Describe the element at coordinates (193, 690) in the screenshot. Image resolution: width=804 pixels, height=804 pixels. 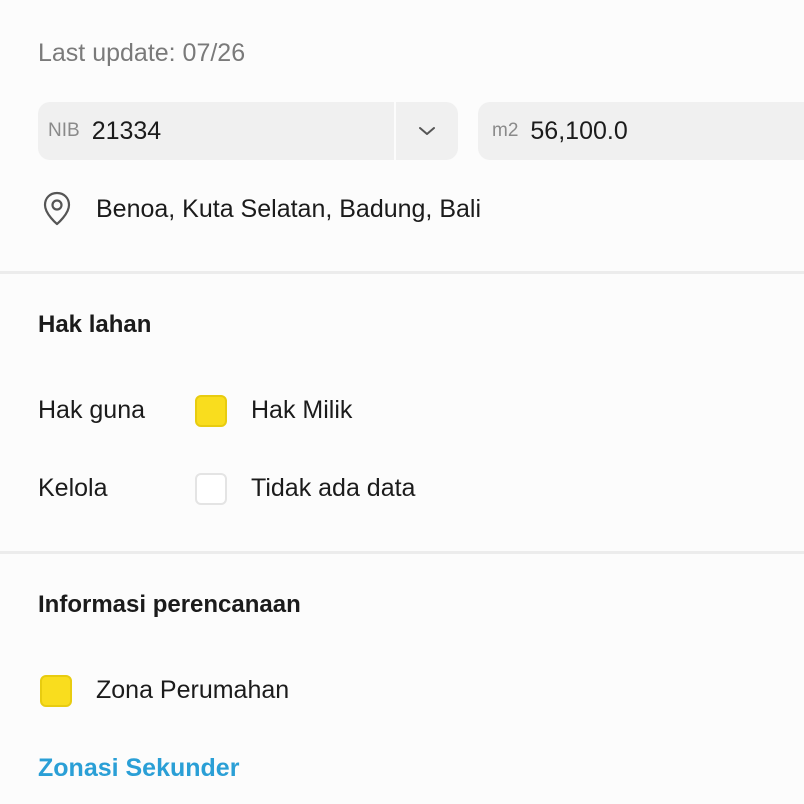
I see `zona-label: Zona Perumahan` at that location.